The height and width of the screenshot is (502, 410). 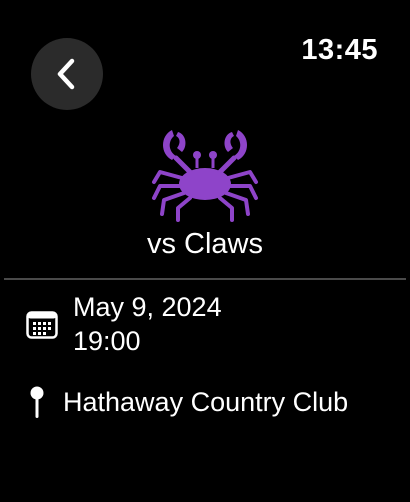 I want to click on event-time: 19:00, so click(x=107, y=341).